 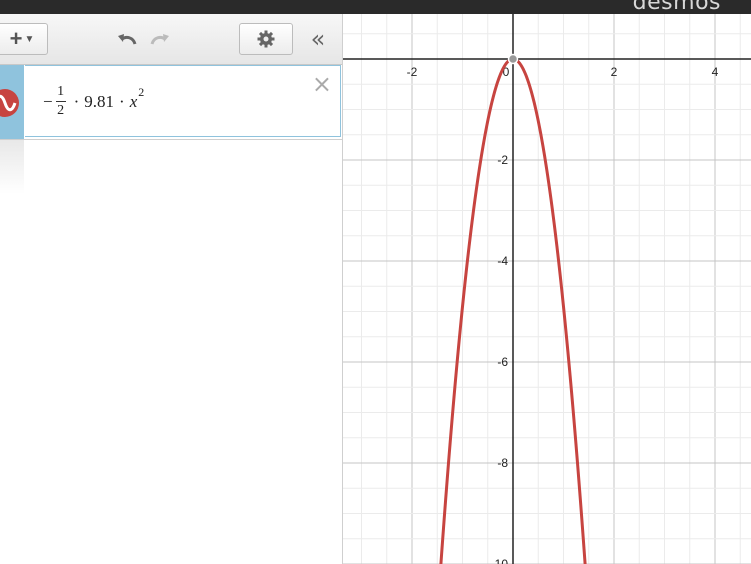 I want to click on settings-button, so click(x=266, y=39).